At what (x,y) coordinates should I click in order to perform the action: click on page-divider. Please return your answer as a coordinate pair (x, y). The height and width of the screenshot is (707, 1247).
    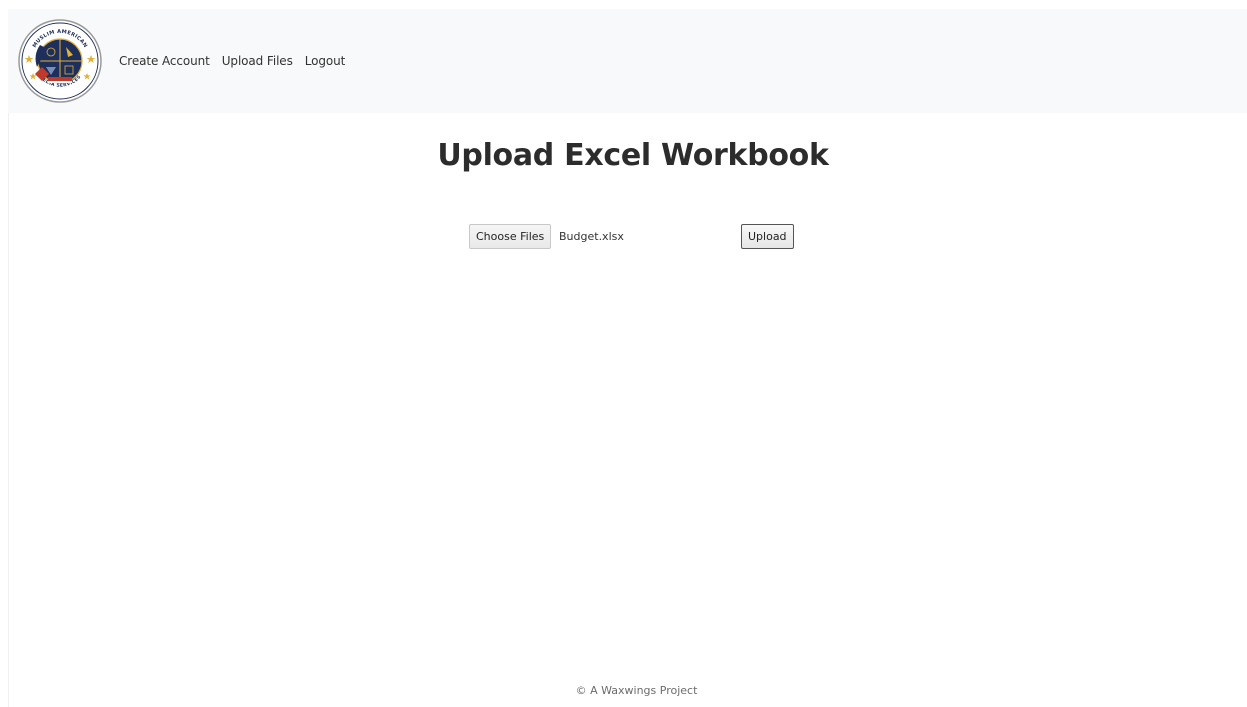
    Looking at the image, I should click on (8, 410).